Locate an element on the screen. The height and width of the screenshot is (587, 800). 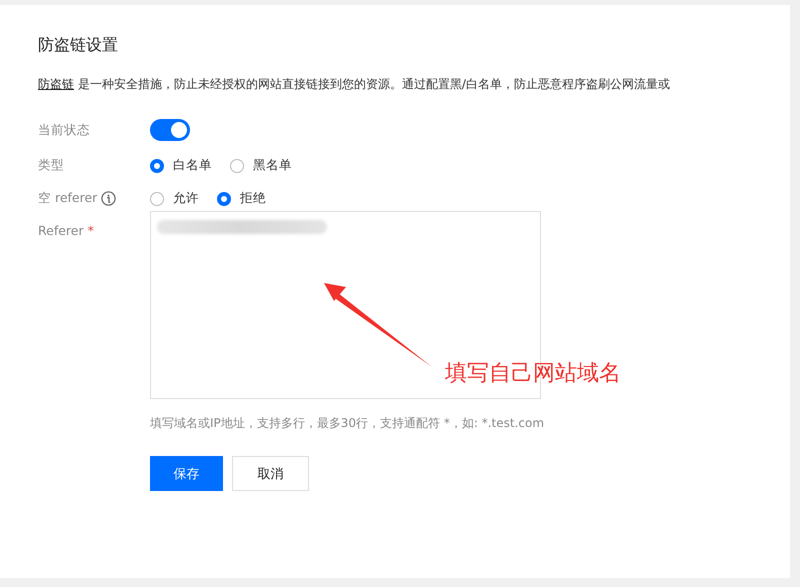
anti-leech-link: 防盗链 is located at coordinates (56, 84).